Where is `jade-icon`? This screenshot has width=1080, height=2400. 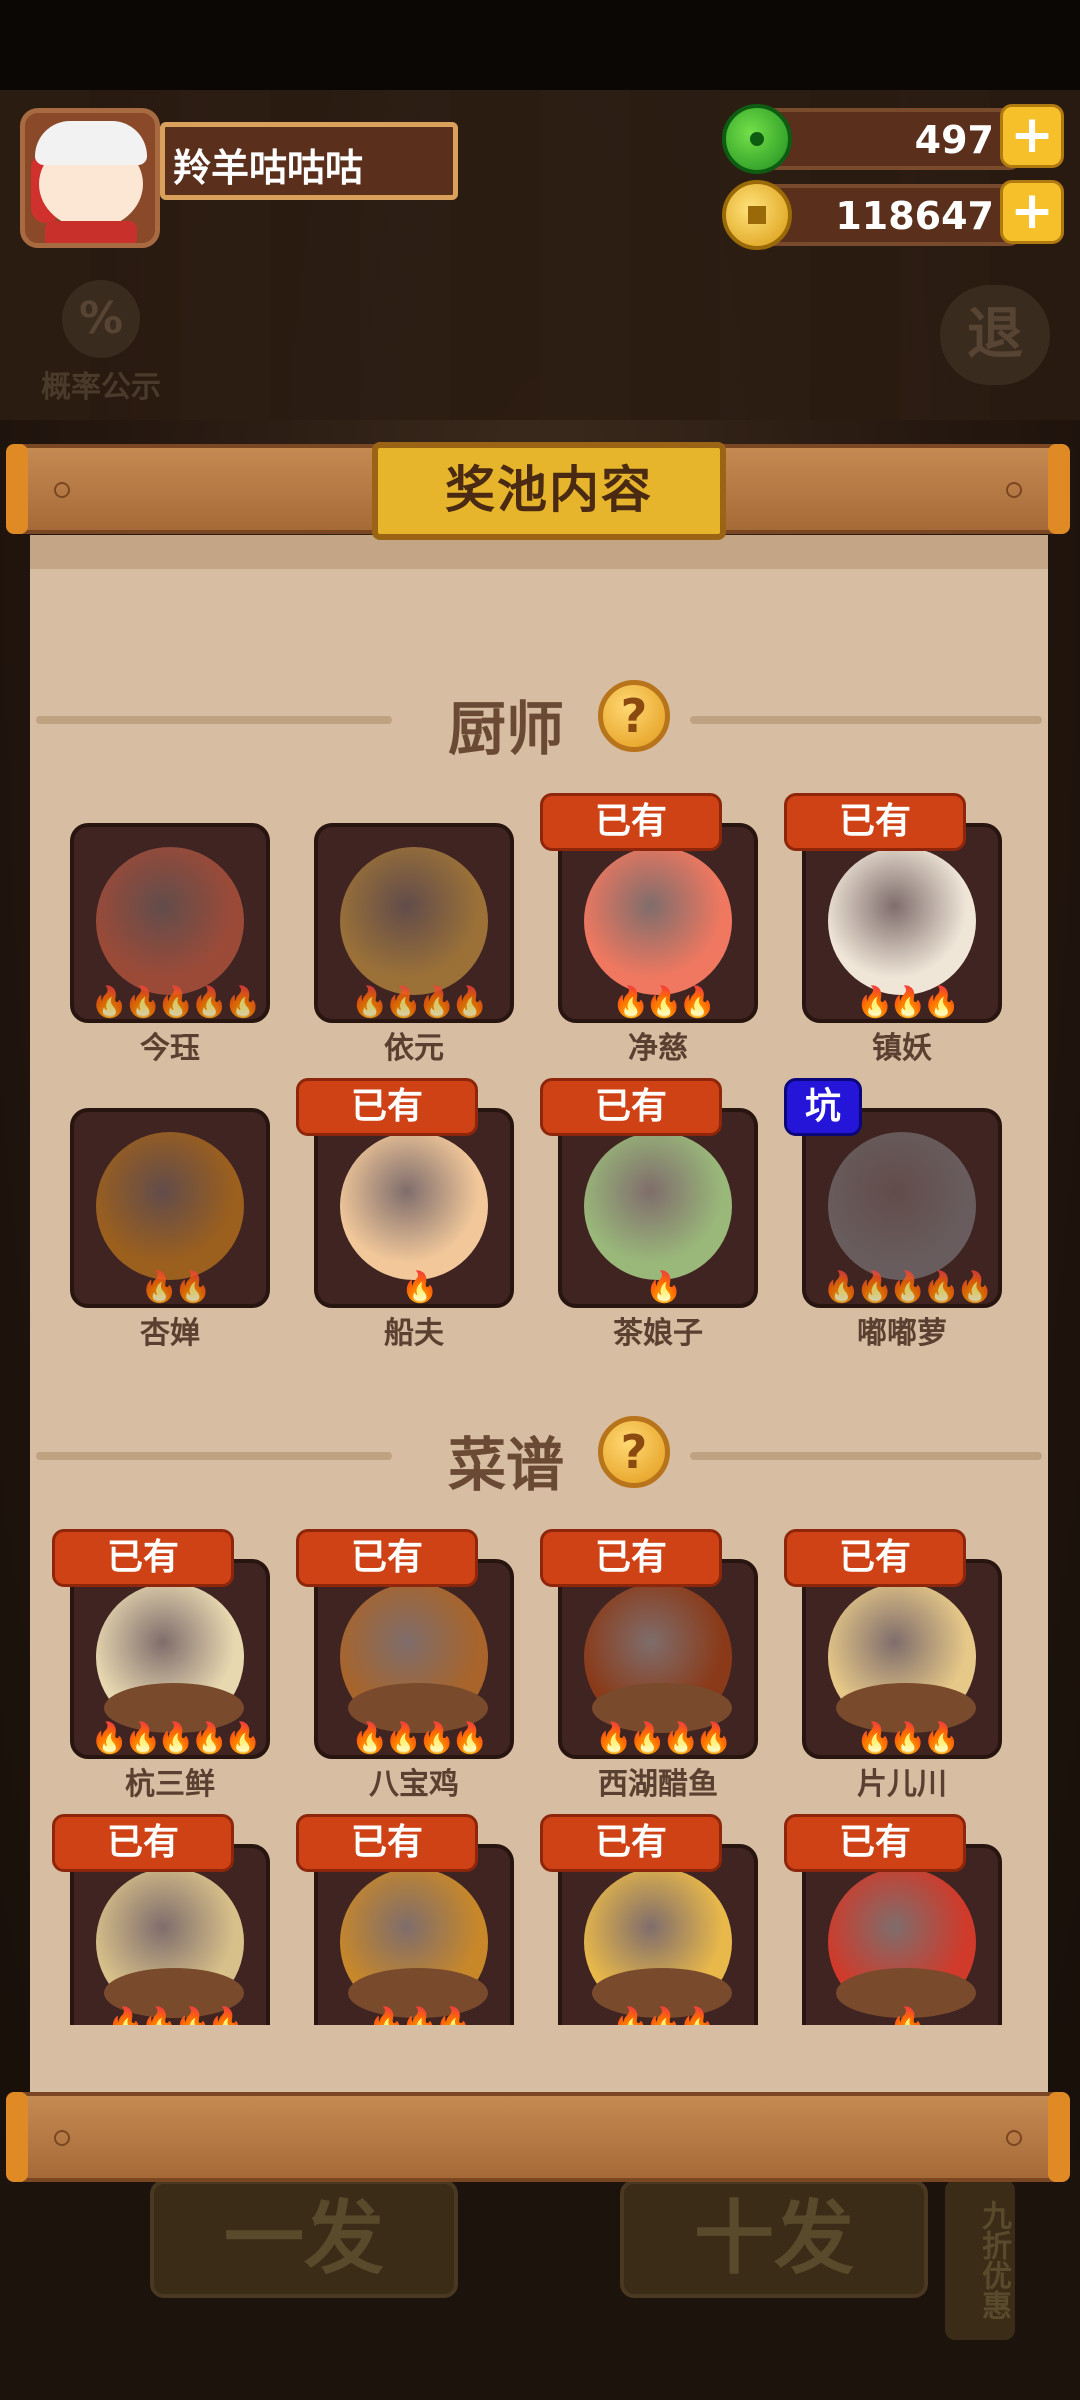 jade-icon is located at coordinates (757, 139).